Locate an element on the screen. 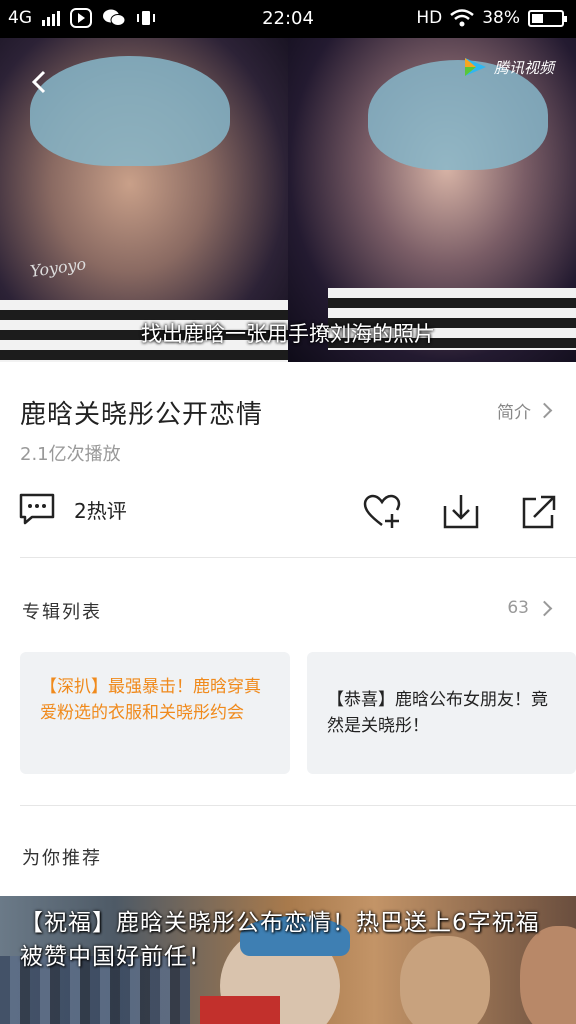  album-card: 【恭喜】鹿晗公布女朋友！竟然是关晓彤！ is located at coordinates (441, 713).